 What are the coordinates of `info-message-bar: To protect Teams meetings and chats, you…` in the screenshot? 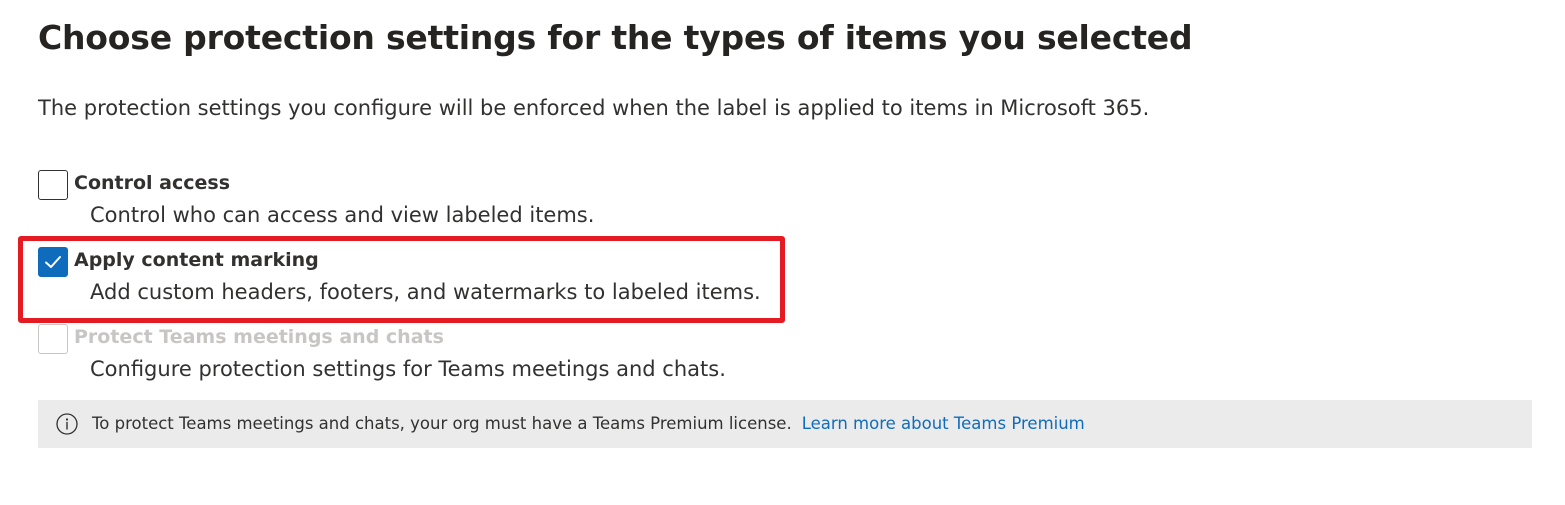 It's located at (785, 424).